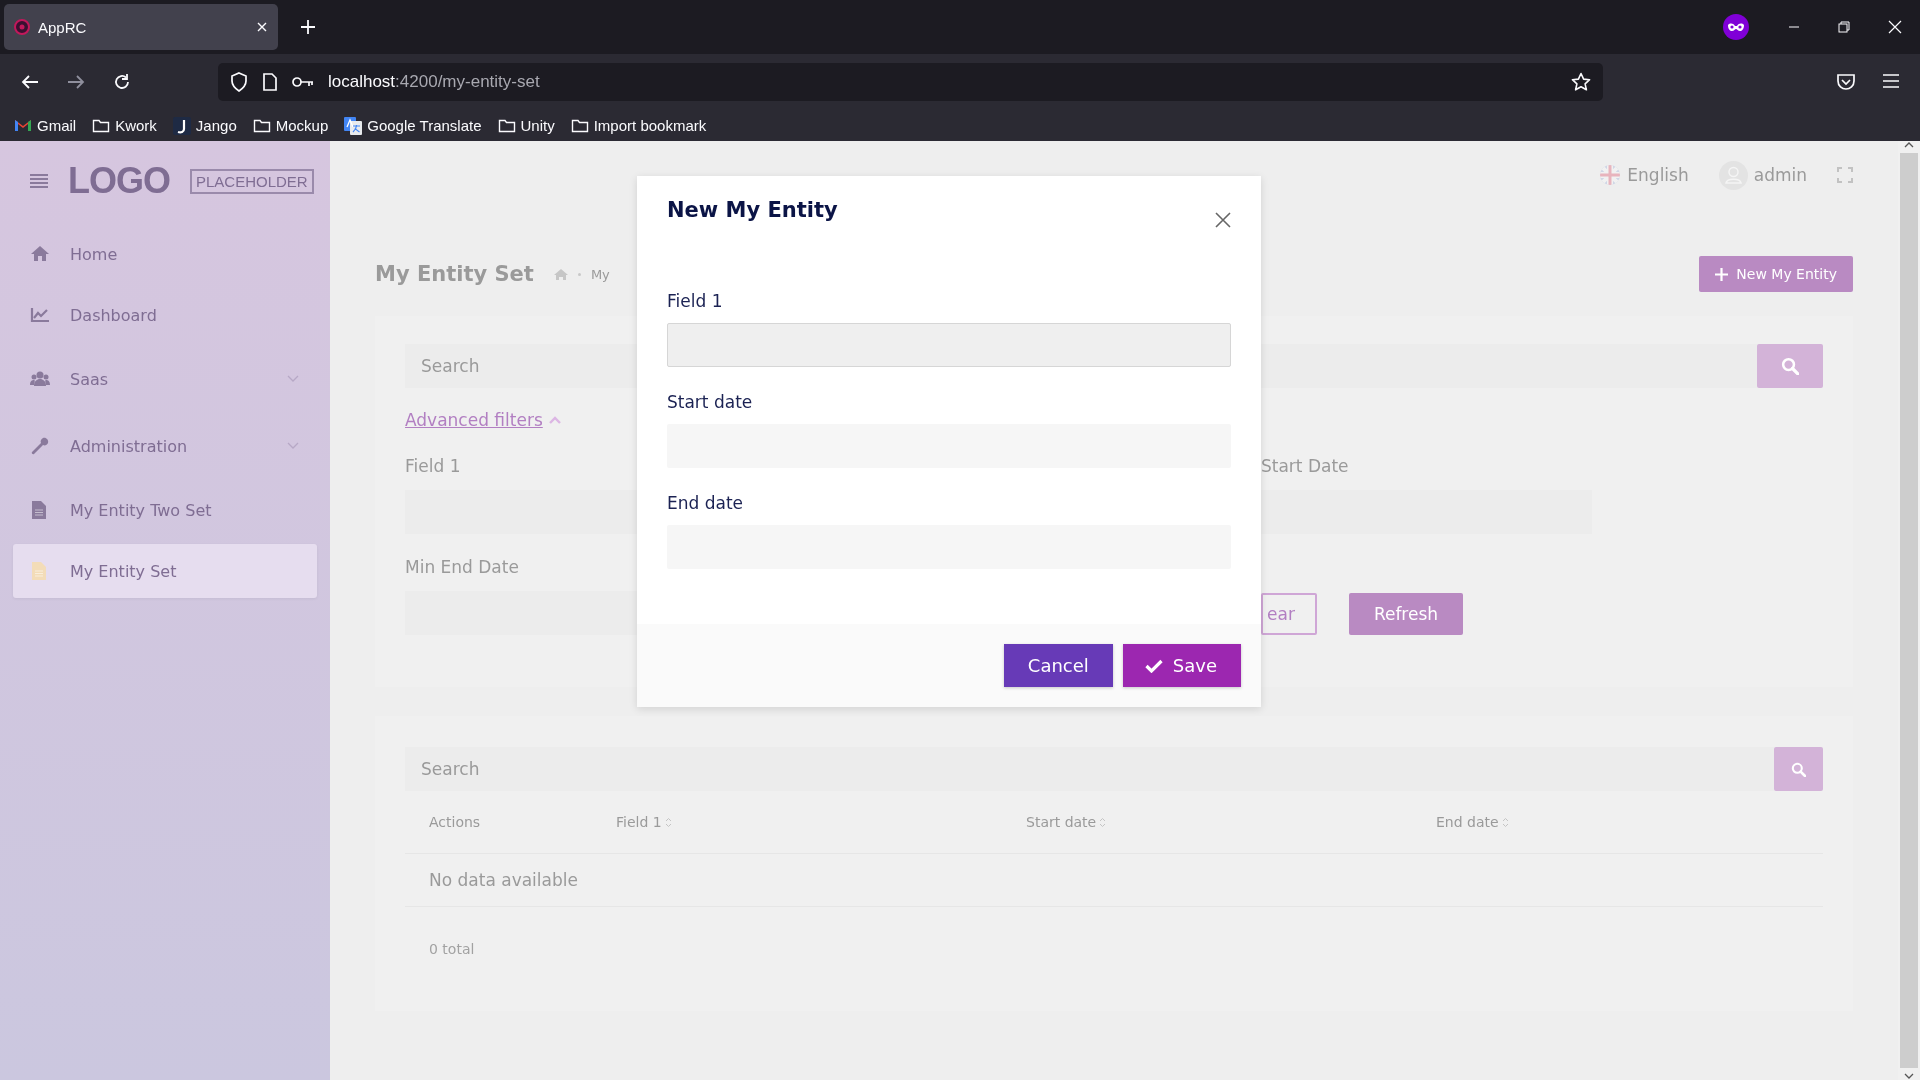  I want to click on sidebar-item: Home, so click(165, 254).